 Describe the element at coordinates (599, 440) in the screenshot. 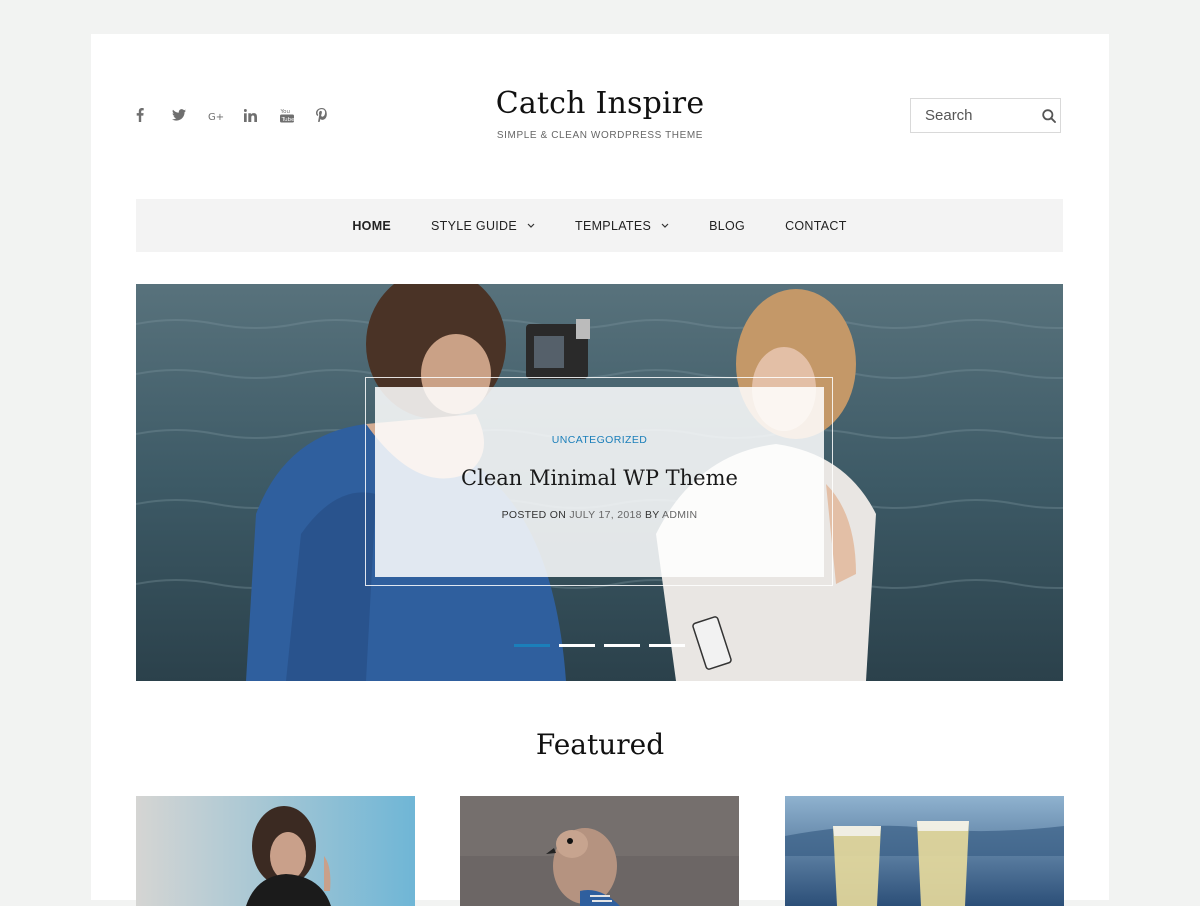

I see `hero-category-link: UNCATEGORIZED` at that location.